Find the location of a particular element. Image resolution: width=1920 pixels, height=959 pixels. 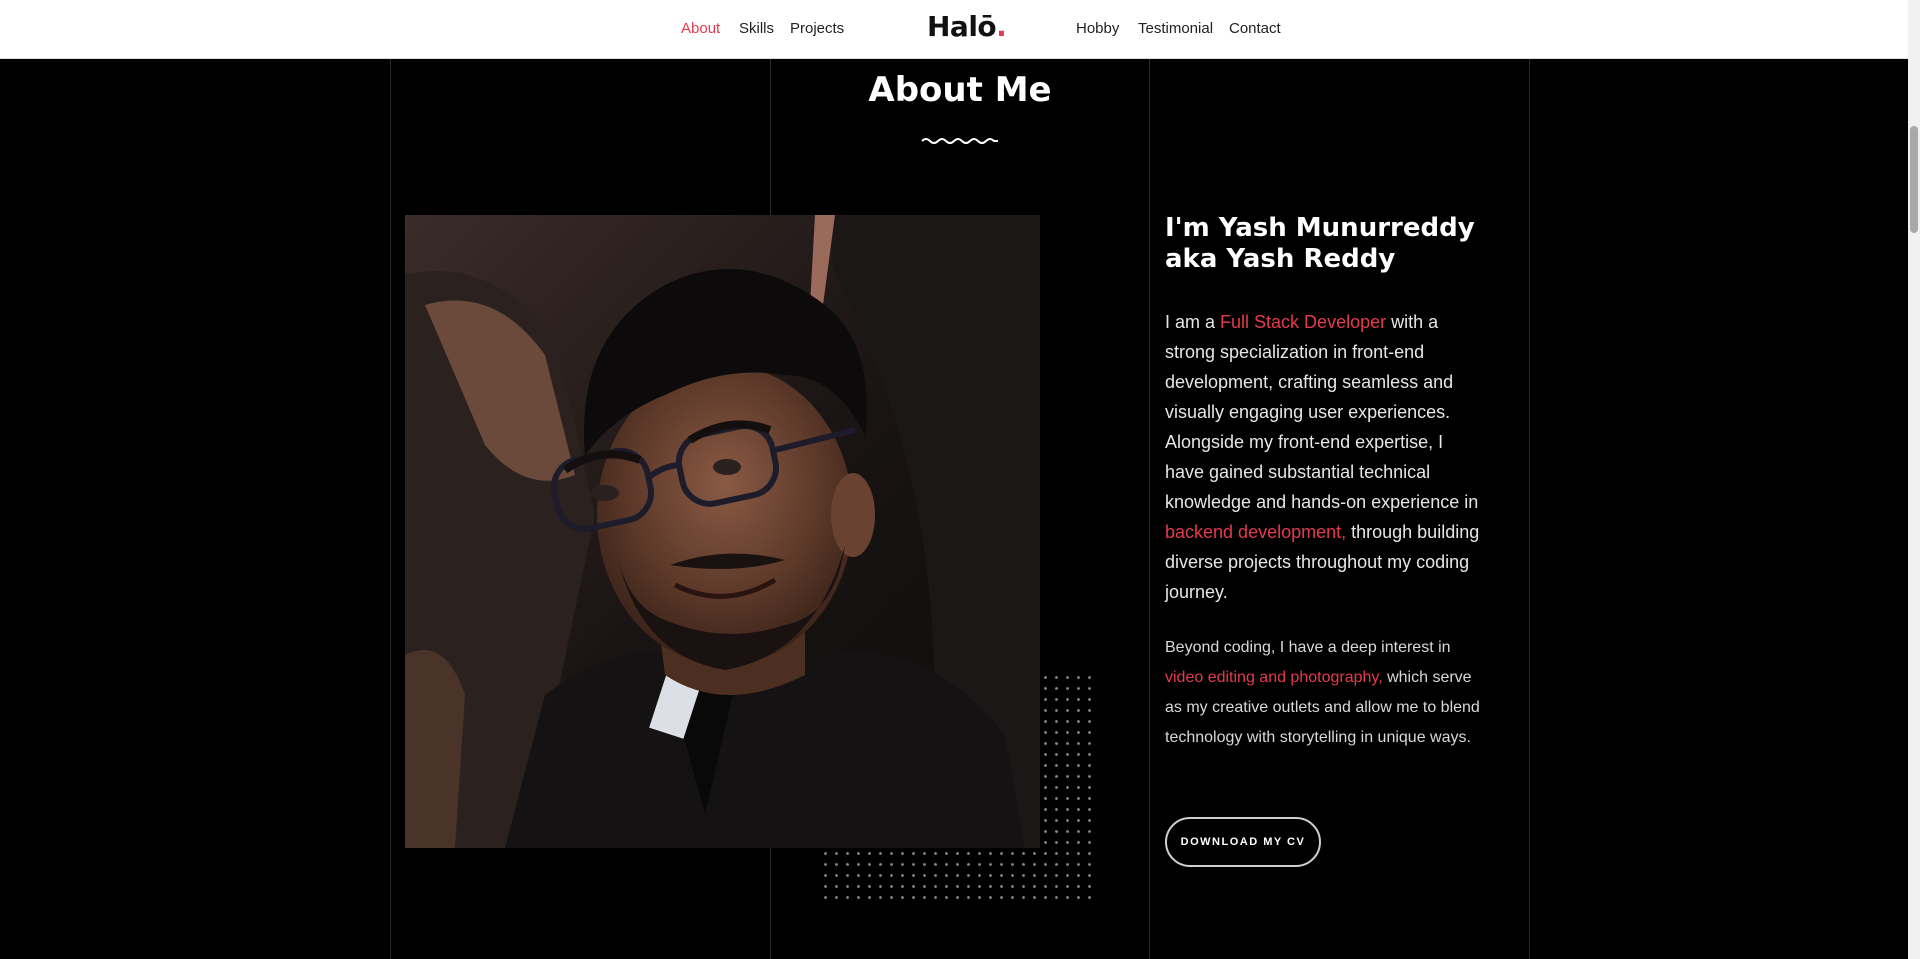

scrollbar is located at coordinates (1914, 479).